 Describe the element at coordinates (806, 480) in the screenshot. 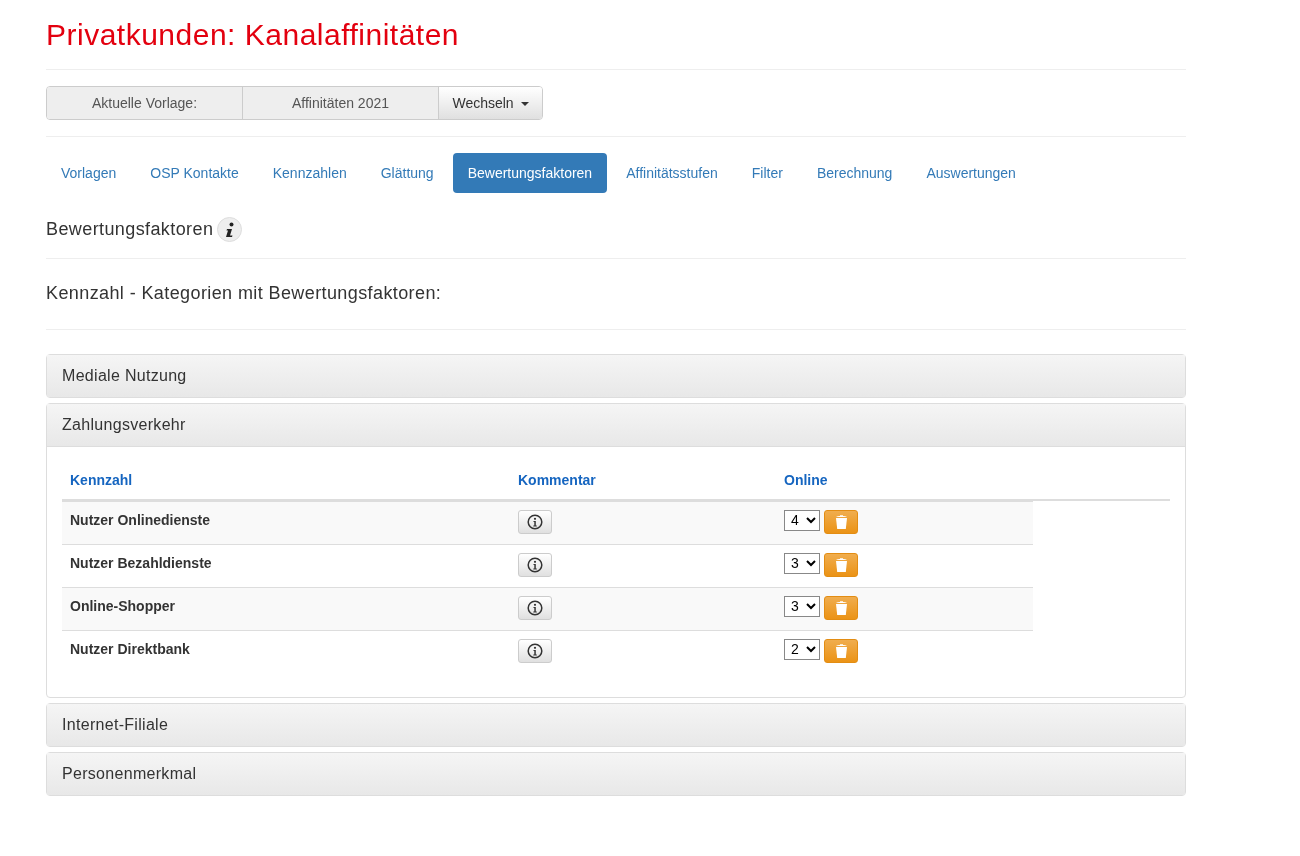

I see `column-header: Online` at that location.